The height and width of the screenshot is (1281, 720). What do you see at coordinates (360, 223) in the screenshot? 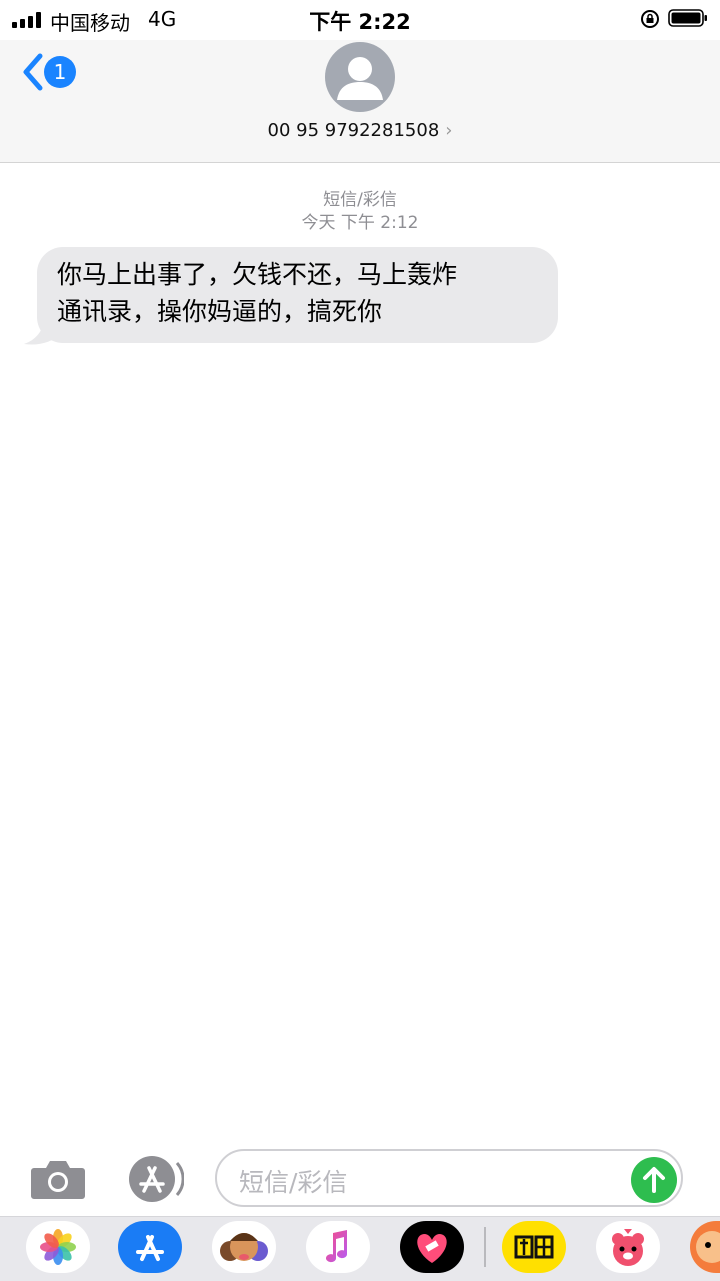
I see `message-timestamp: 今天 下午 2:12` at bounding box center [360, 223].